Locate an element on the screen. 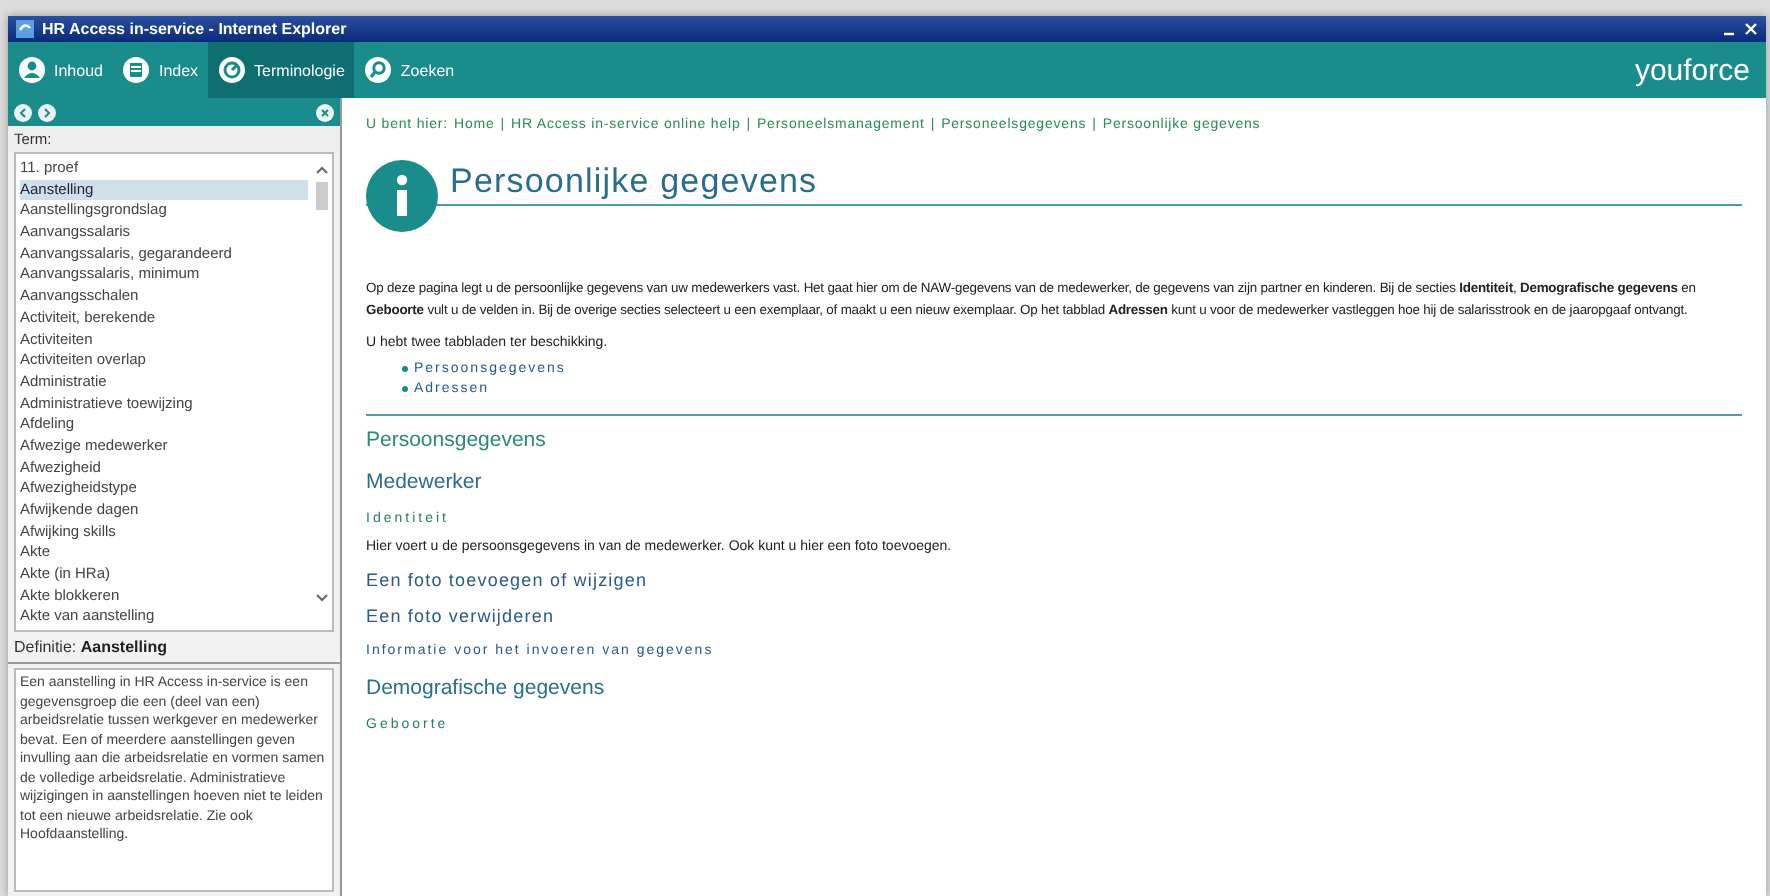 This screenshot has height=896, width=1770. scroll-up-icon is located at coordinates (322, 170).